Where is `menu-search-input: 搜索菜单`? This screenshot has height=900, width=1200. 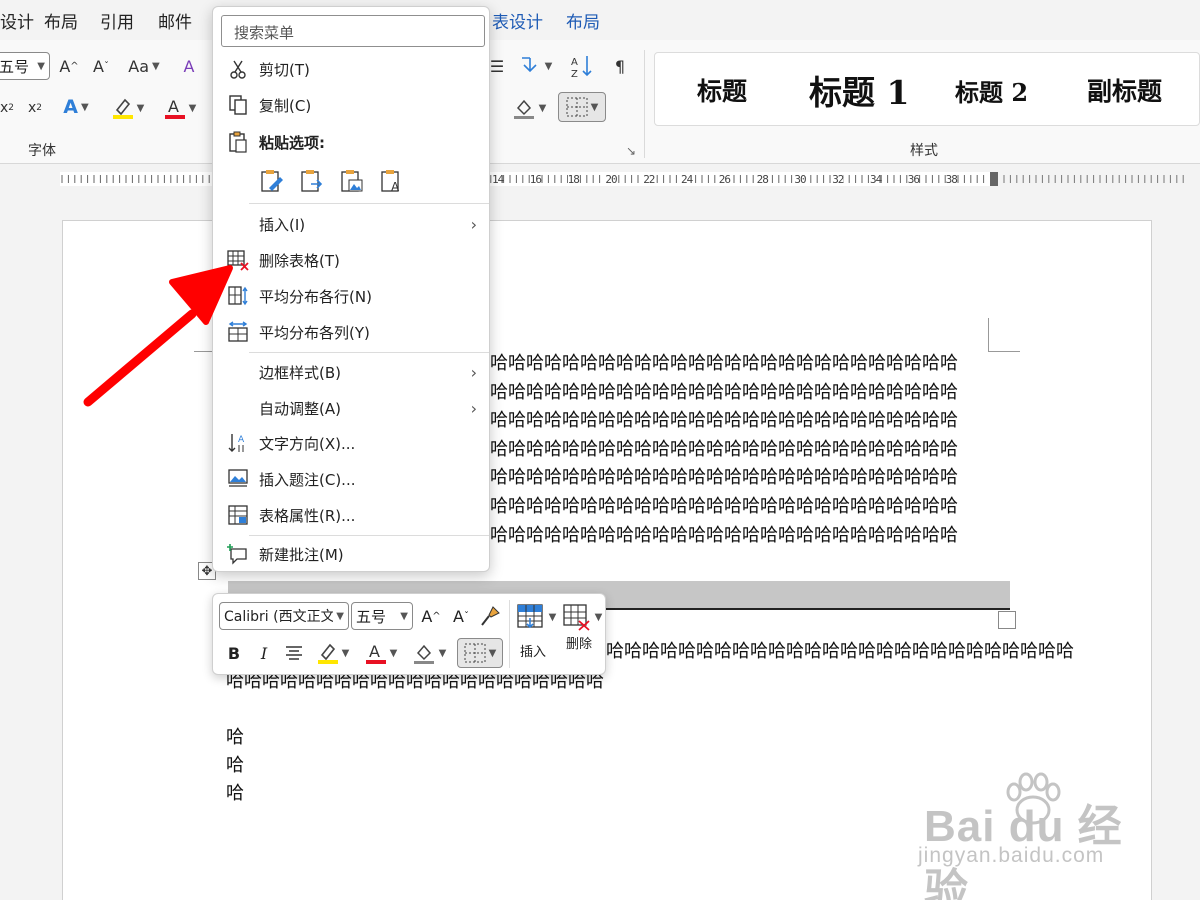
menu-search-input: 搜索菜单 is located at coordinates (353, 31).